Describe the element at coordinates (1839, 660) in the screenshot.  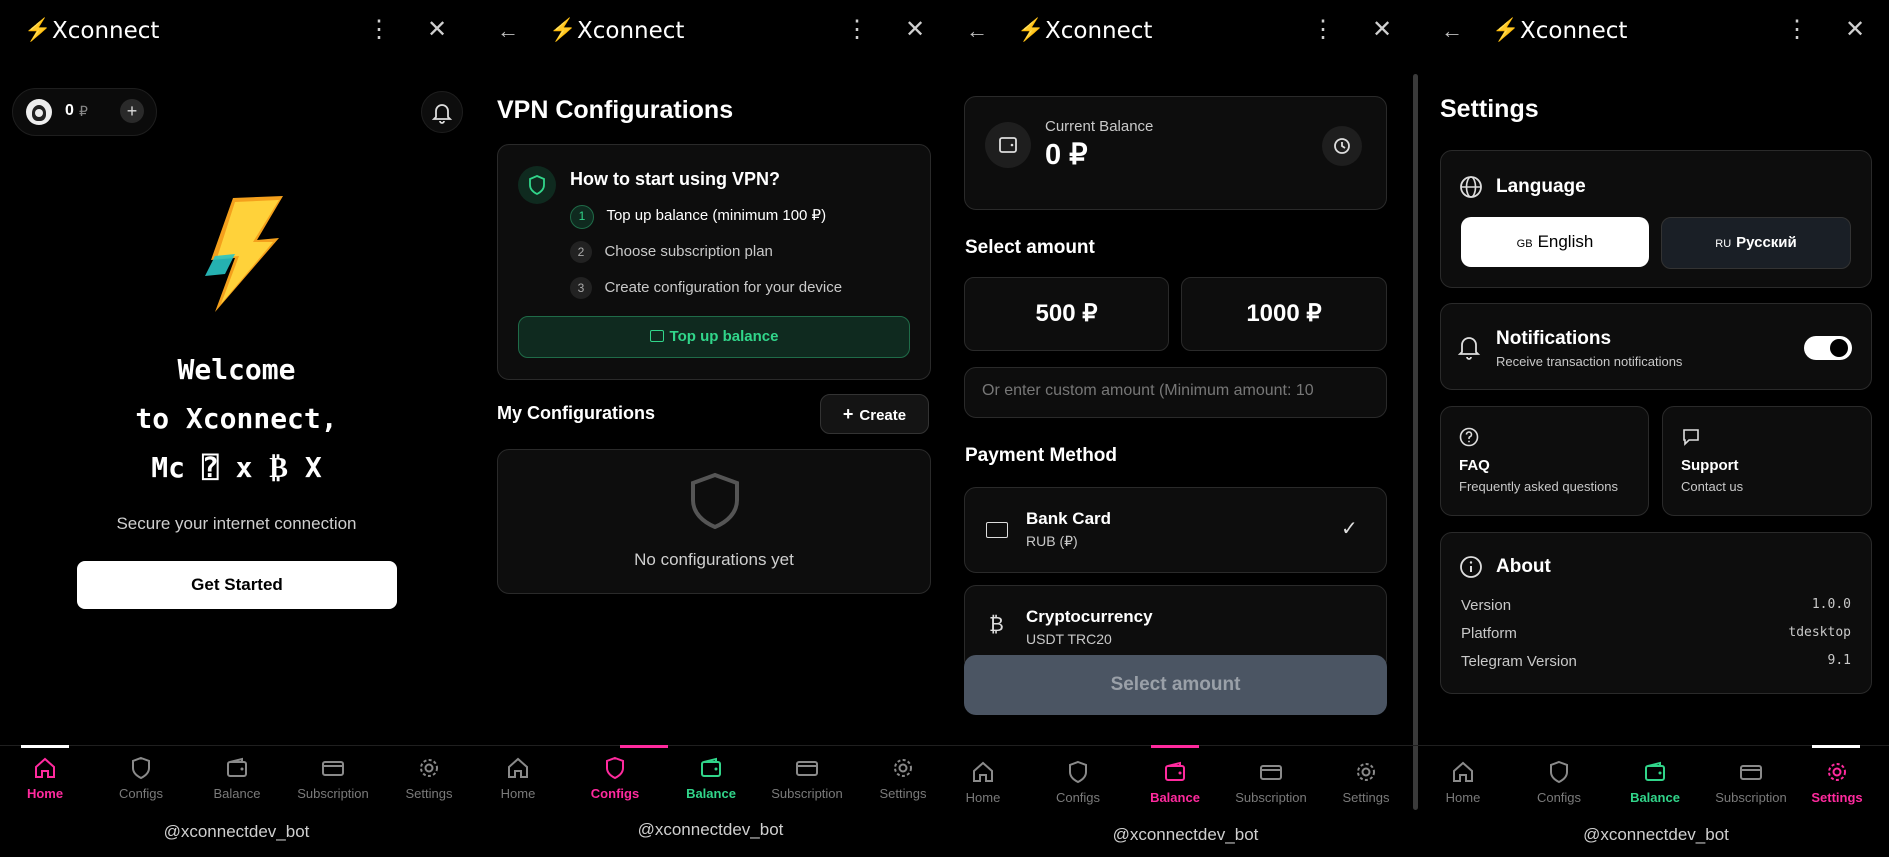
I see `about-value: 9.1` at that location.